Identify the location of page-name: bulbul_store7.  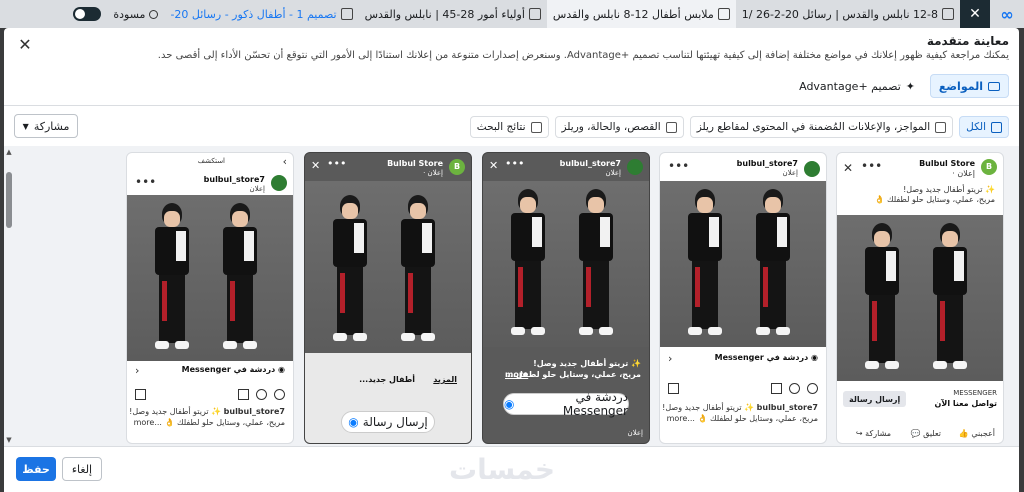
(767, 163).